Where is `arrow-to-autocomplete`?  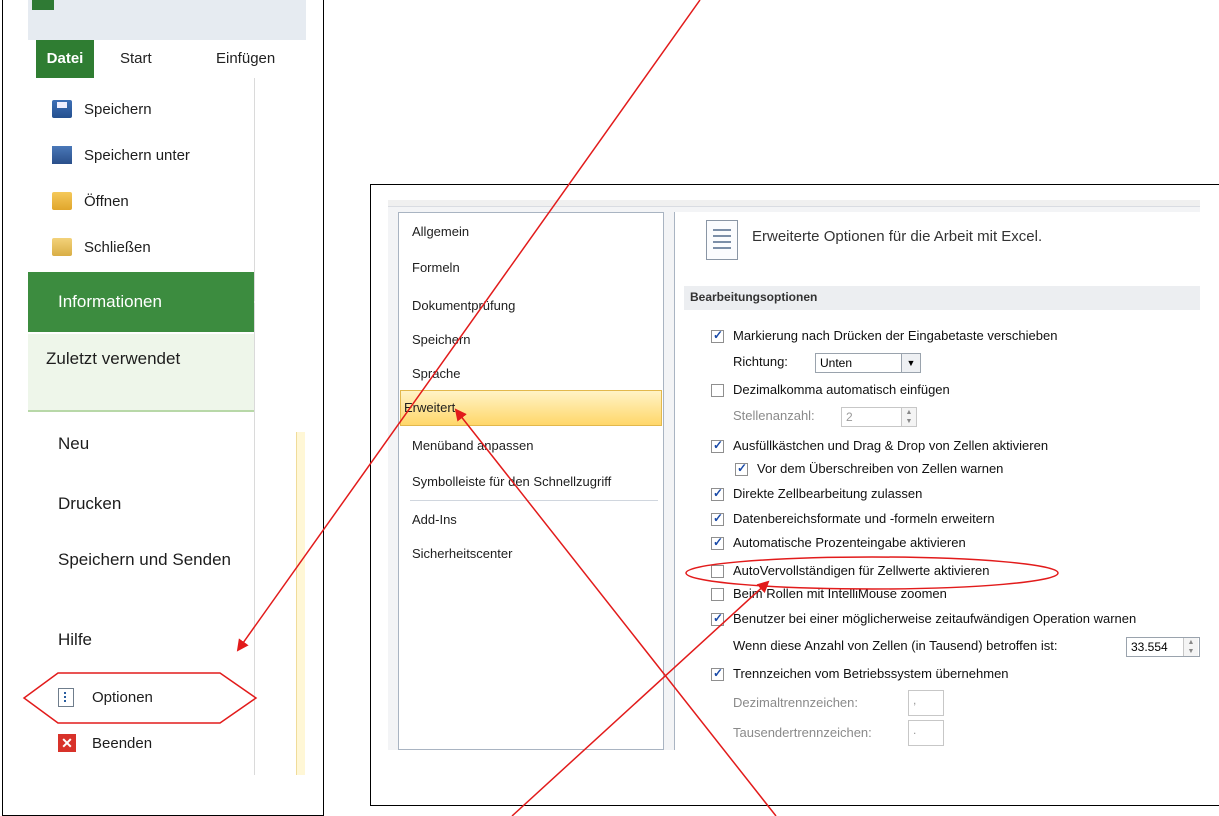
arrow-to-autocomplete is located at coordinates (640, 698).